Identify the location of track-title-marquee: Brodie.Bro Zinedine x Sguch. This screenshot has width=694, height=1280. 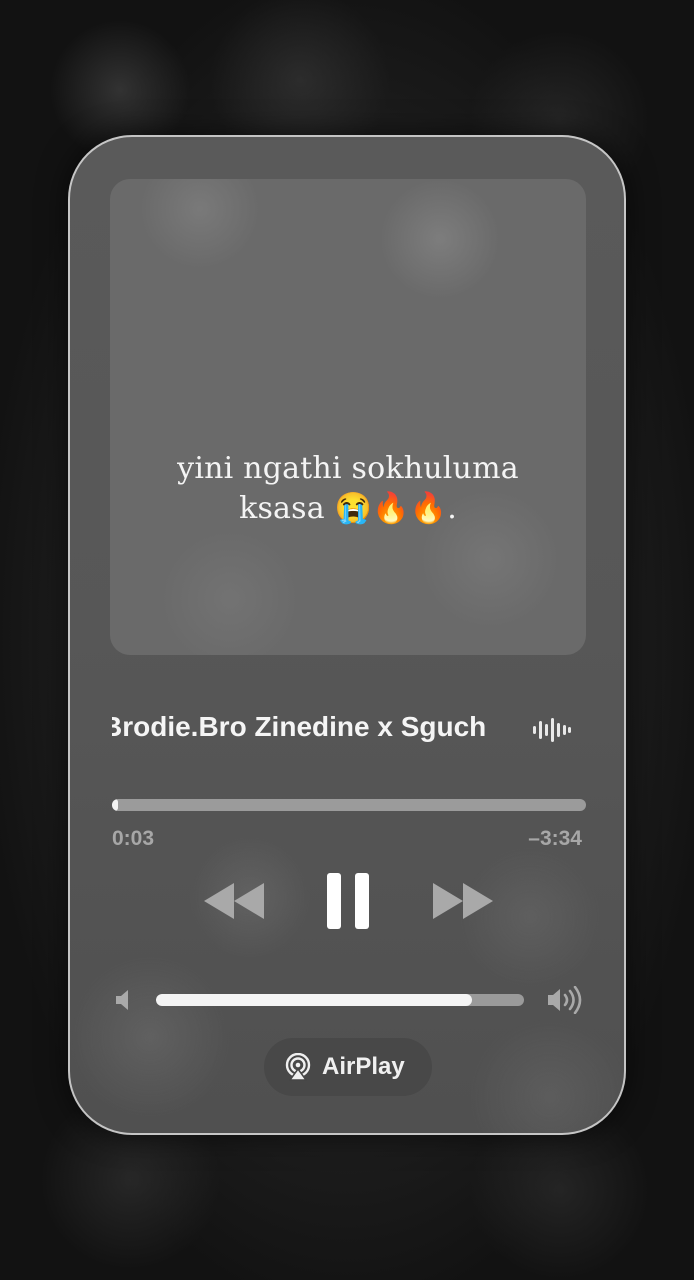
(310, 730).